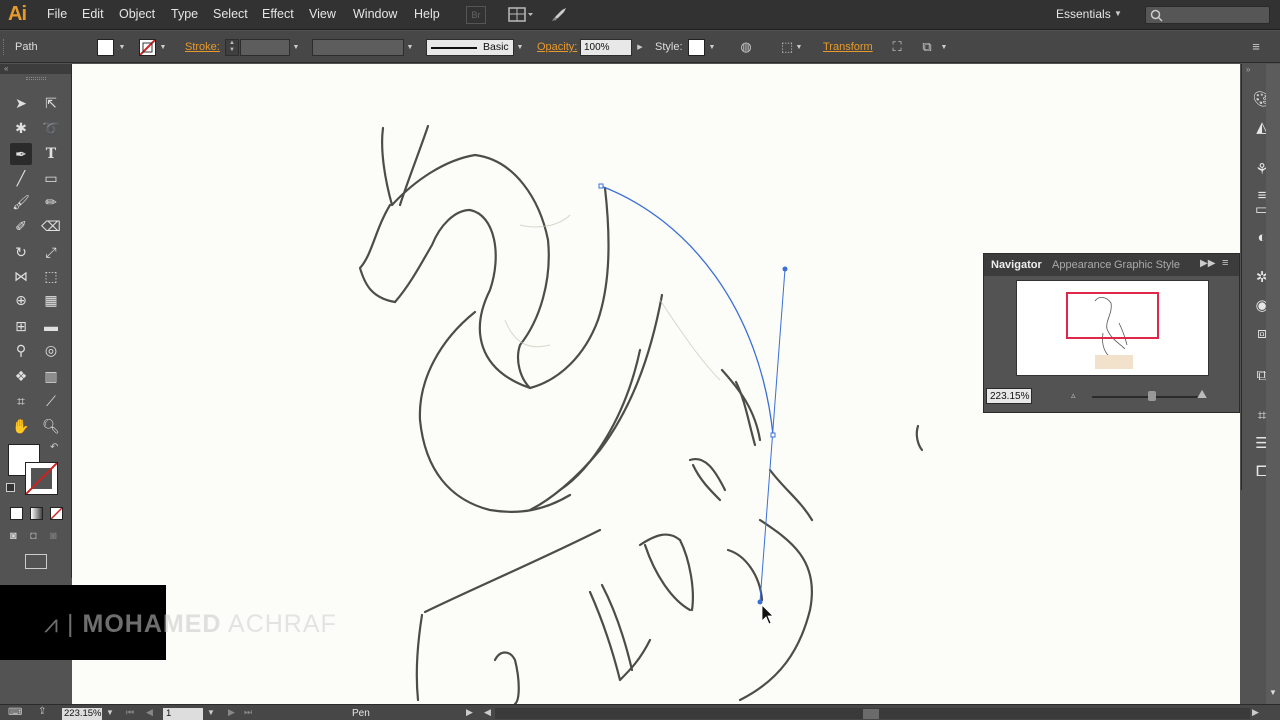 This screenshot has width=1280, height=720. Describe the element at coordinates (469, 712) in the screenshot. I see `chevron-right-icon: ▶` at that location.